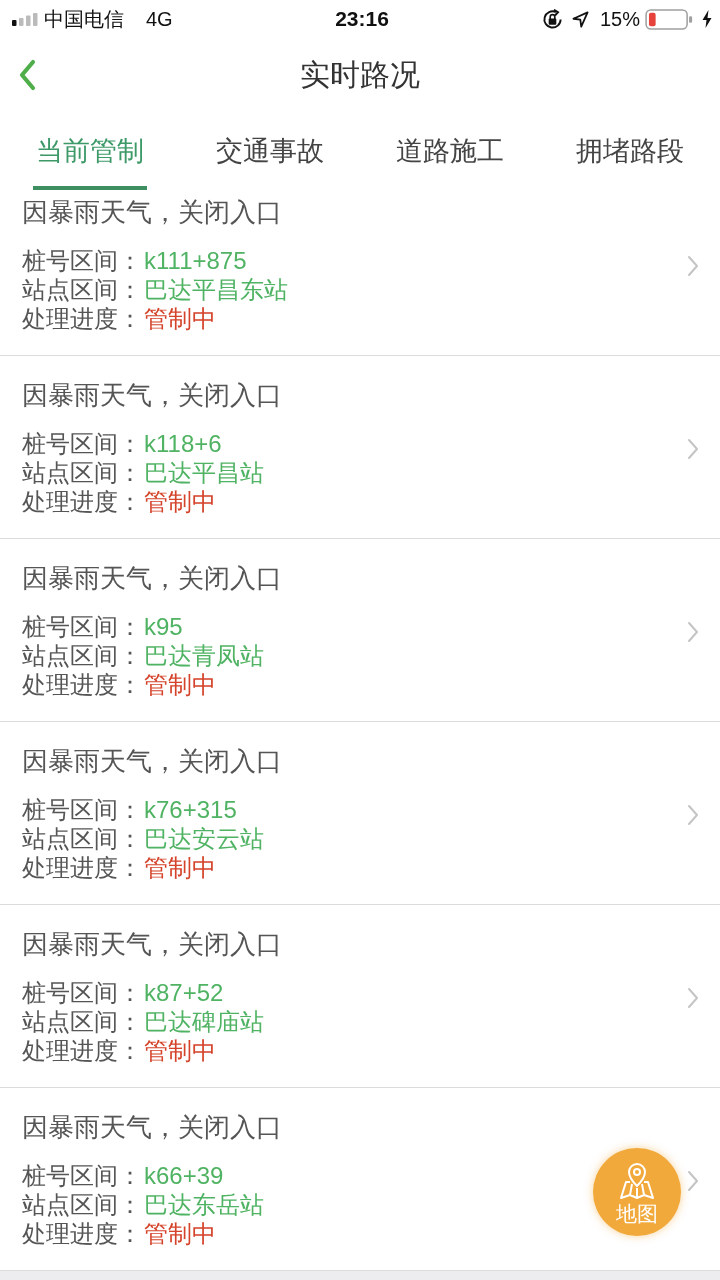 This screenshot has height=1280, width=720. What do you see at coordinates (25, 19) in the screenshot?
I see `signal-icon` at bounding box center [25, 19].